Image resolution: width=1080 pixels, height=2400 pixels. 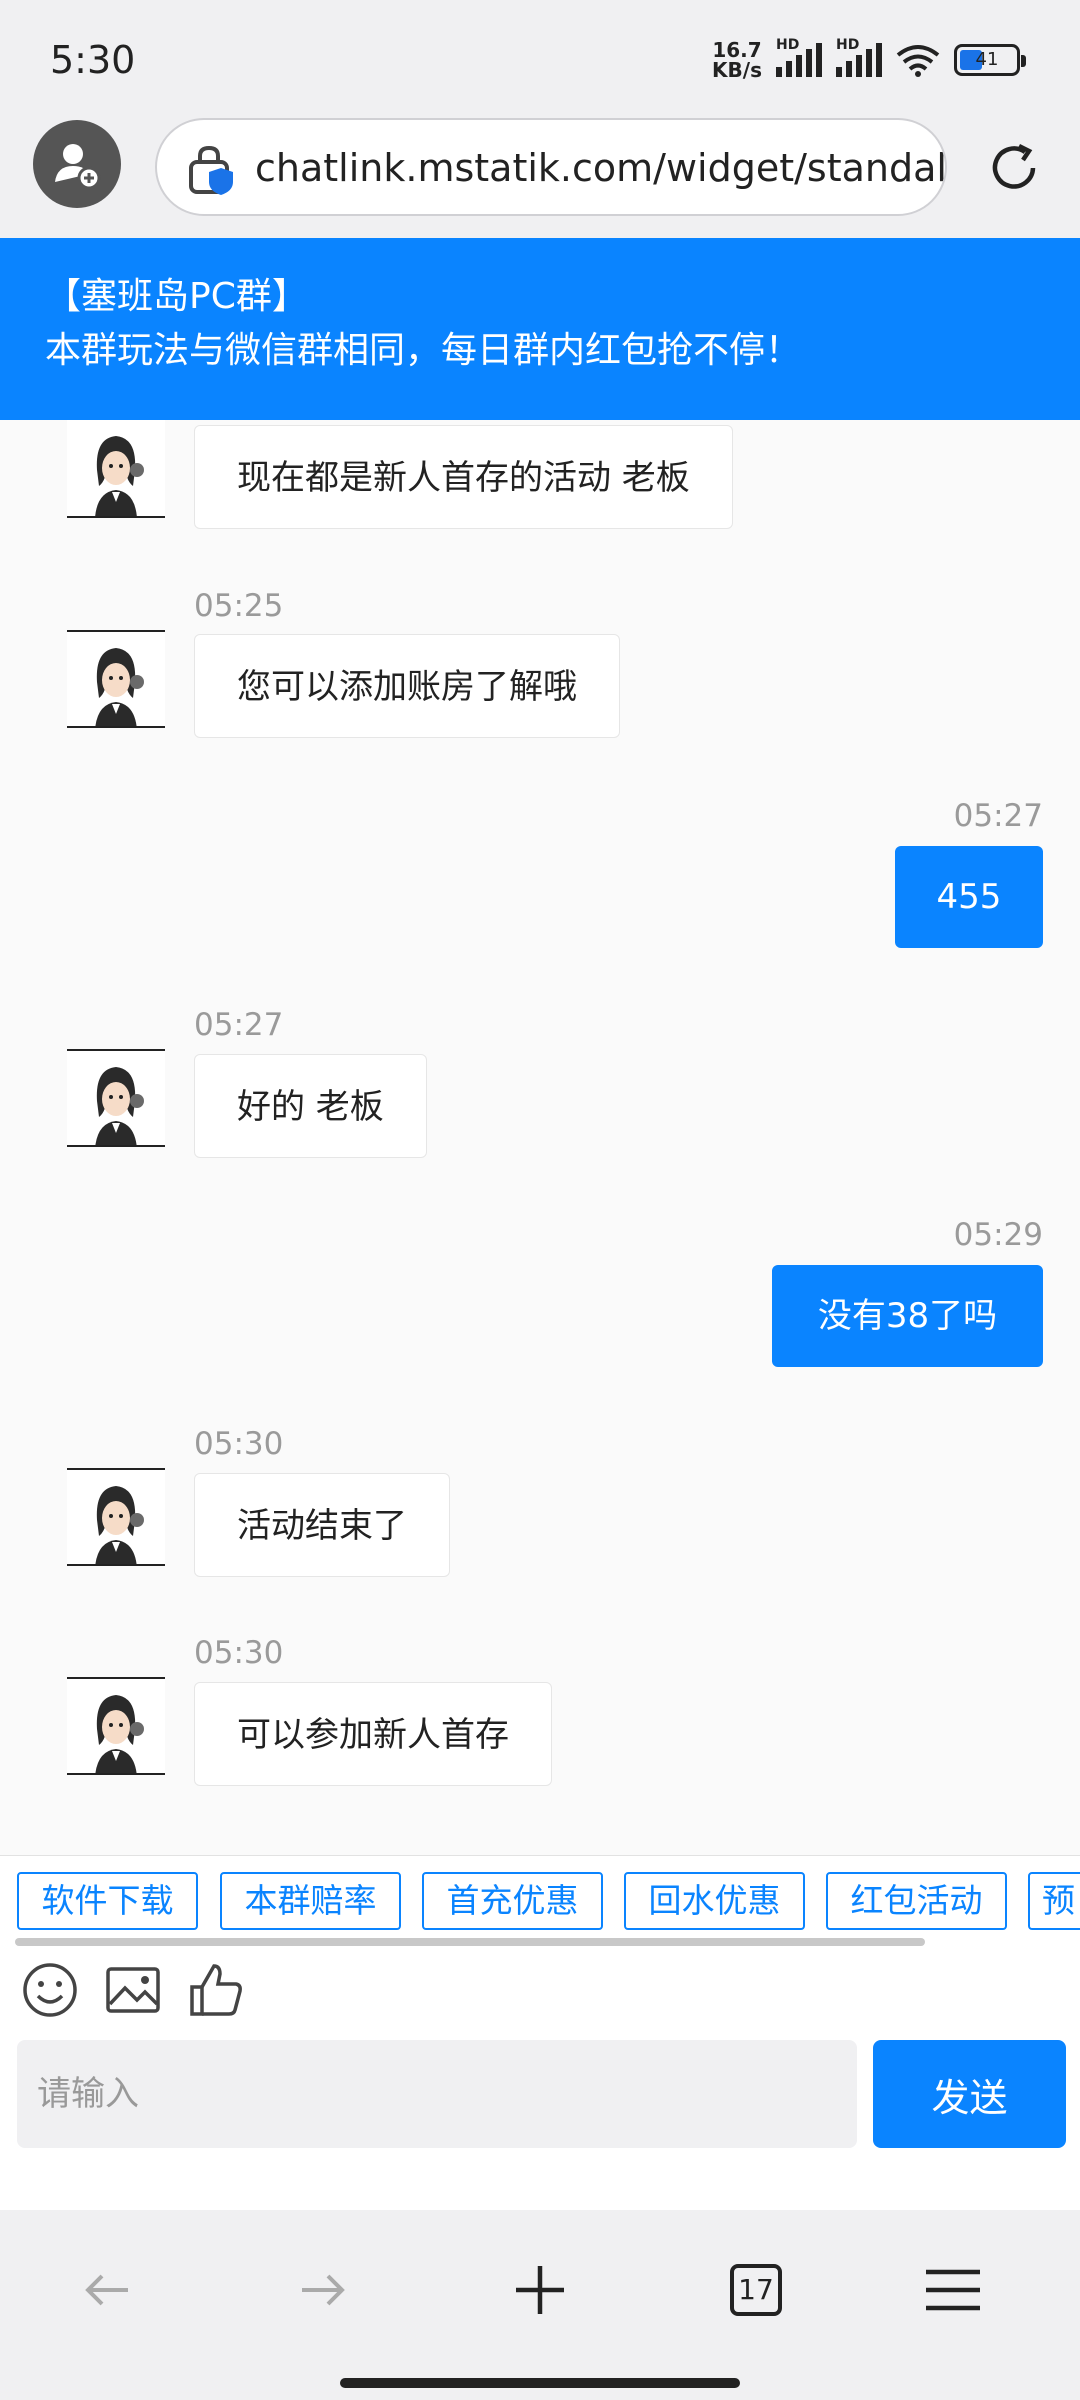 I want to click on status-bar: 5:30 16.7 KB/s HD HD 41, so click(x=540, y=60).